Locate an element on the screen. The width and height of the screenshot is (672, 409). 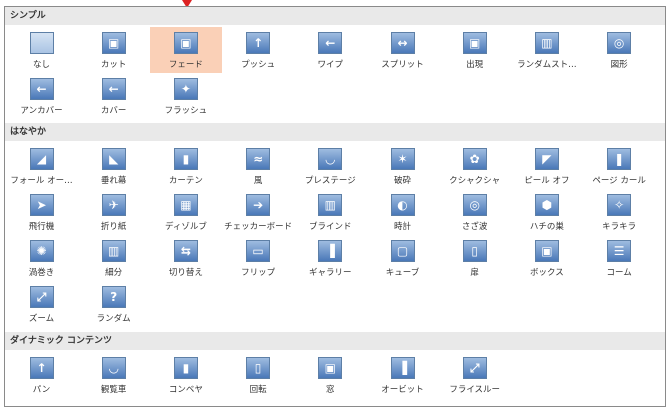
thumb-glyph: ❚ is located at coordinates (619, 159).